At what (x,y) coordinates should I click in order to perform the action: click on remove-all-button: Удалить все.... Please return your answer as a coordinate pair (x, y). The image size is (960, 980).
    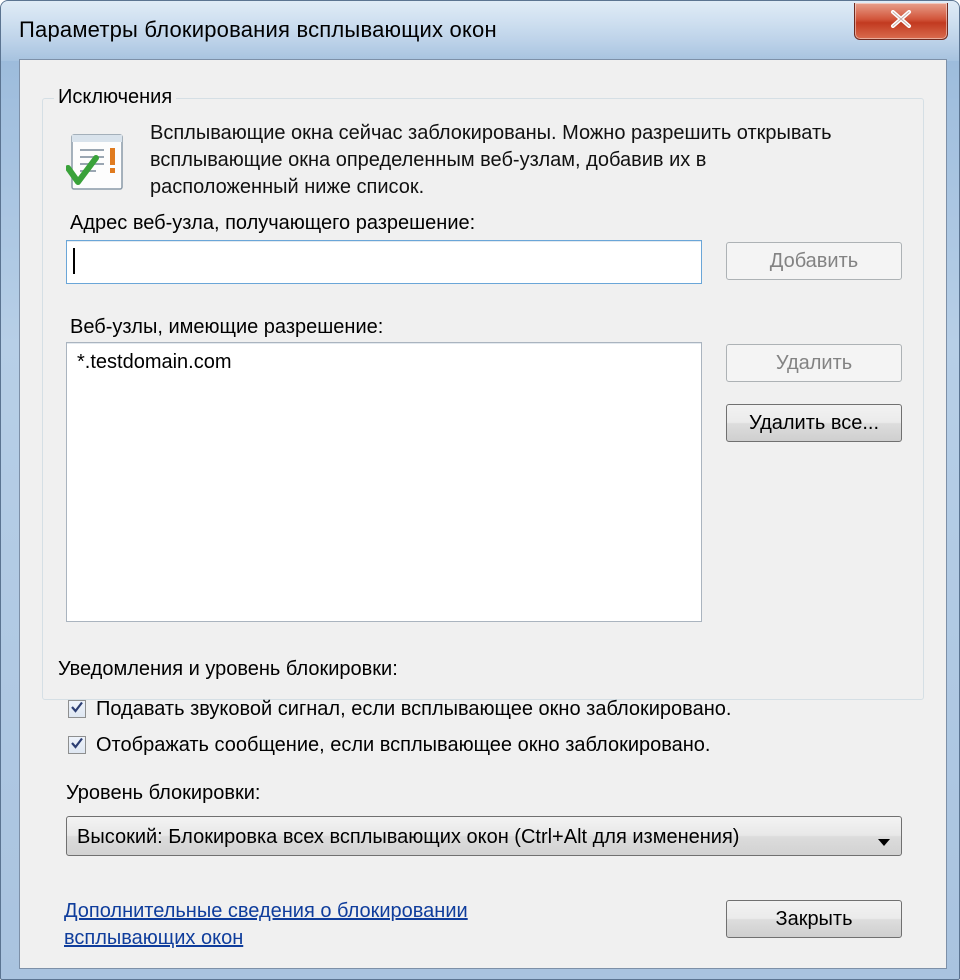
    Looking at the image, I should click on (814, 423).